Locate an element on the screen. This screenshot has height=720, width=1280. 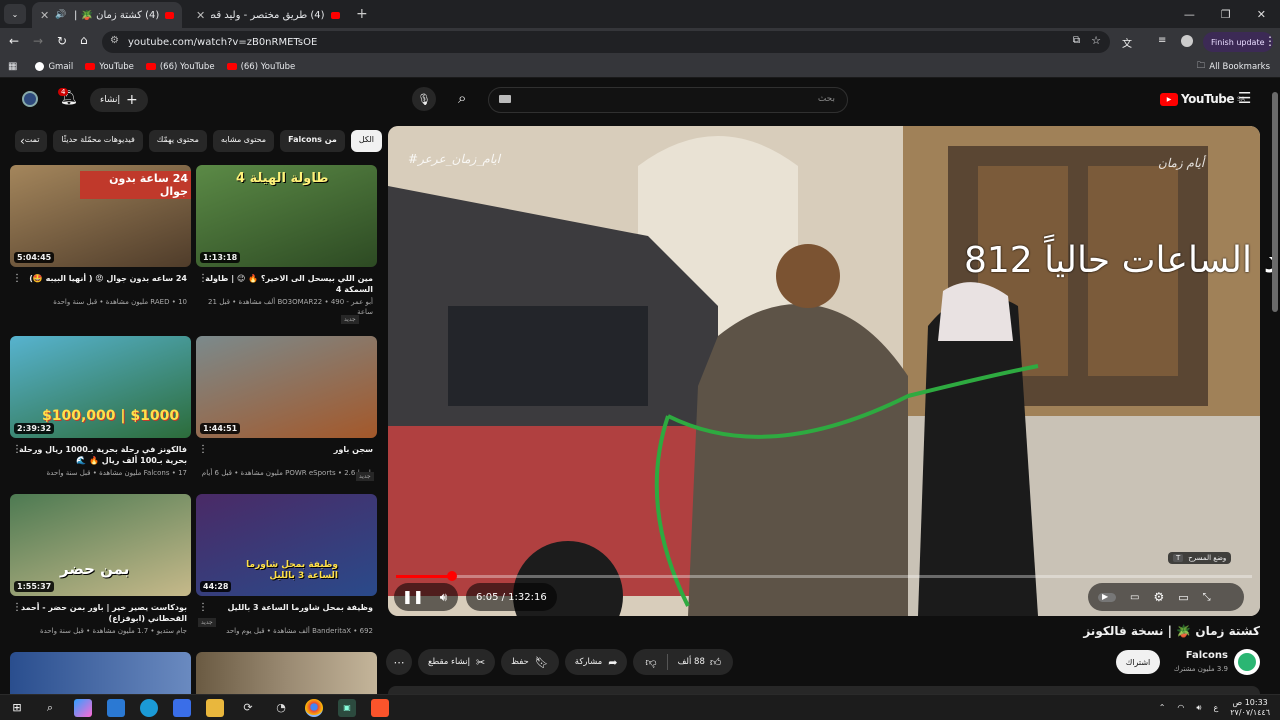
hamburger-menu-icon: ☰ is located at coordinates (1244, 98).